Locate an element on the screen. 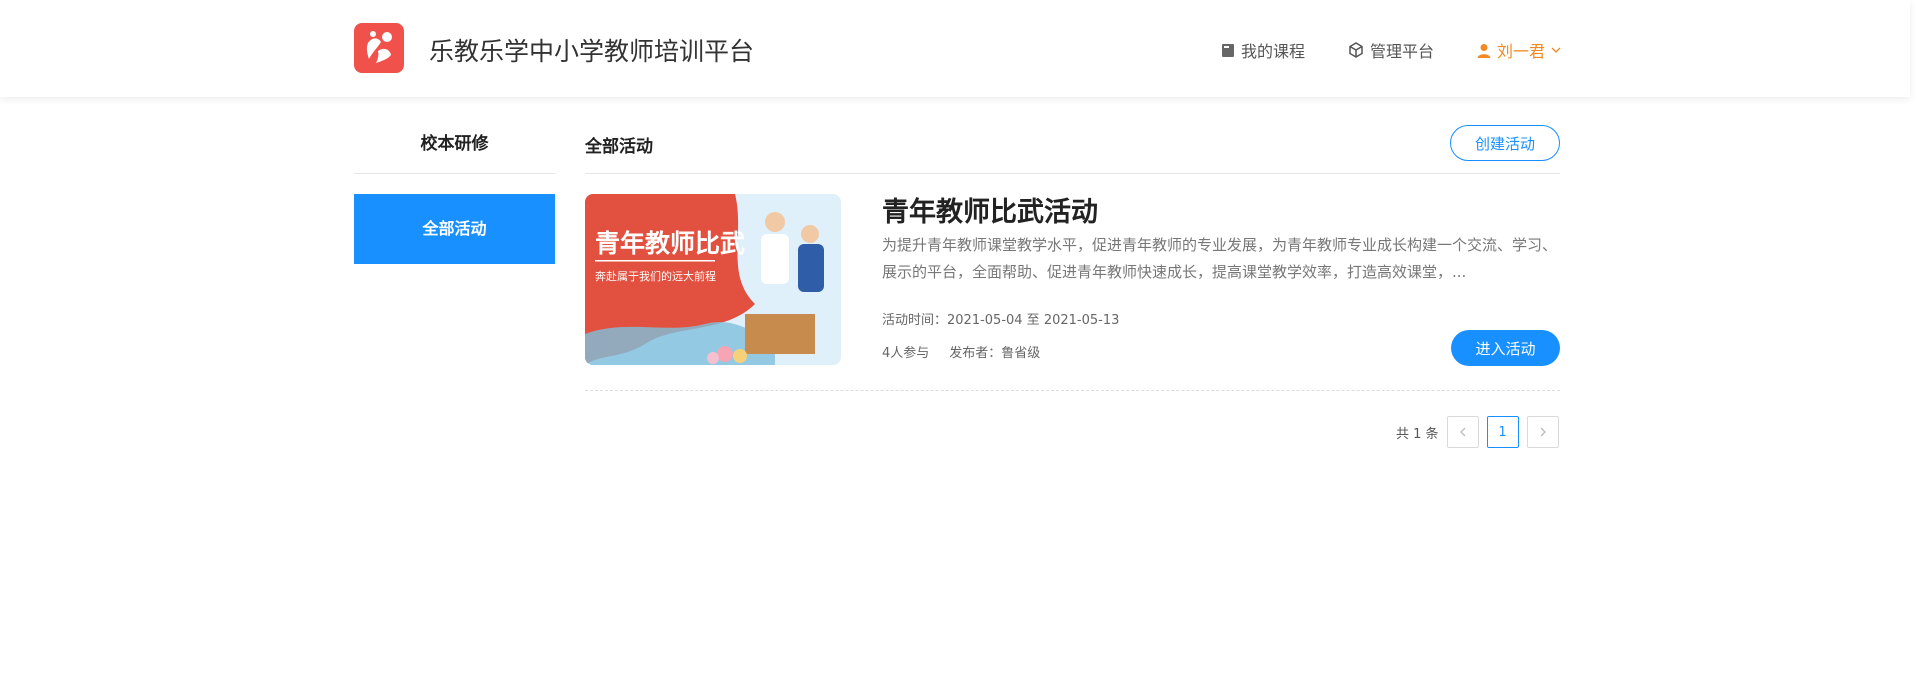  pagination: 共 1 条 1 is located at coordinates (1477, 432).